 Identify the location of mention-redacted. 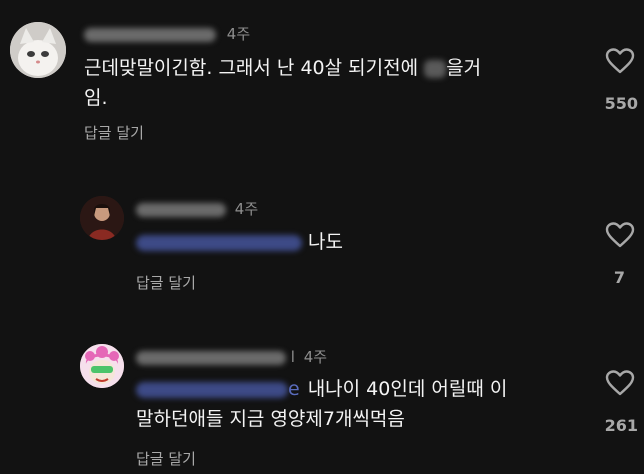
(212, 389).